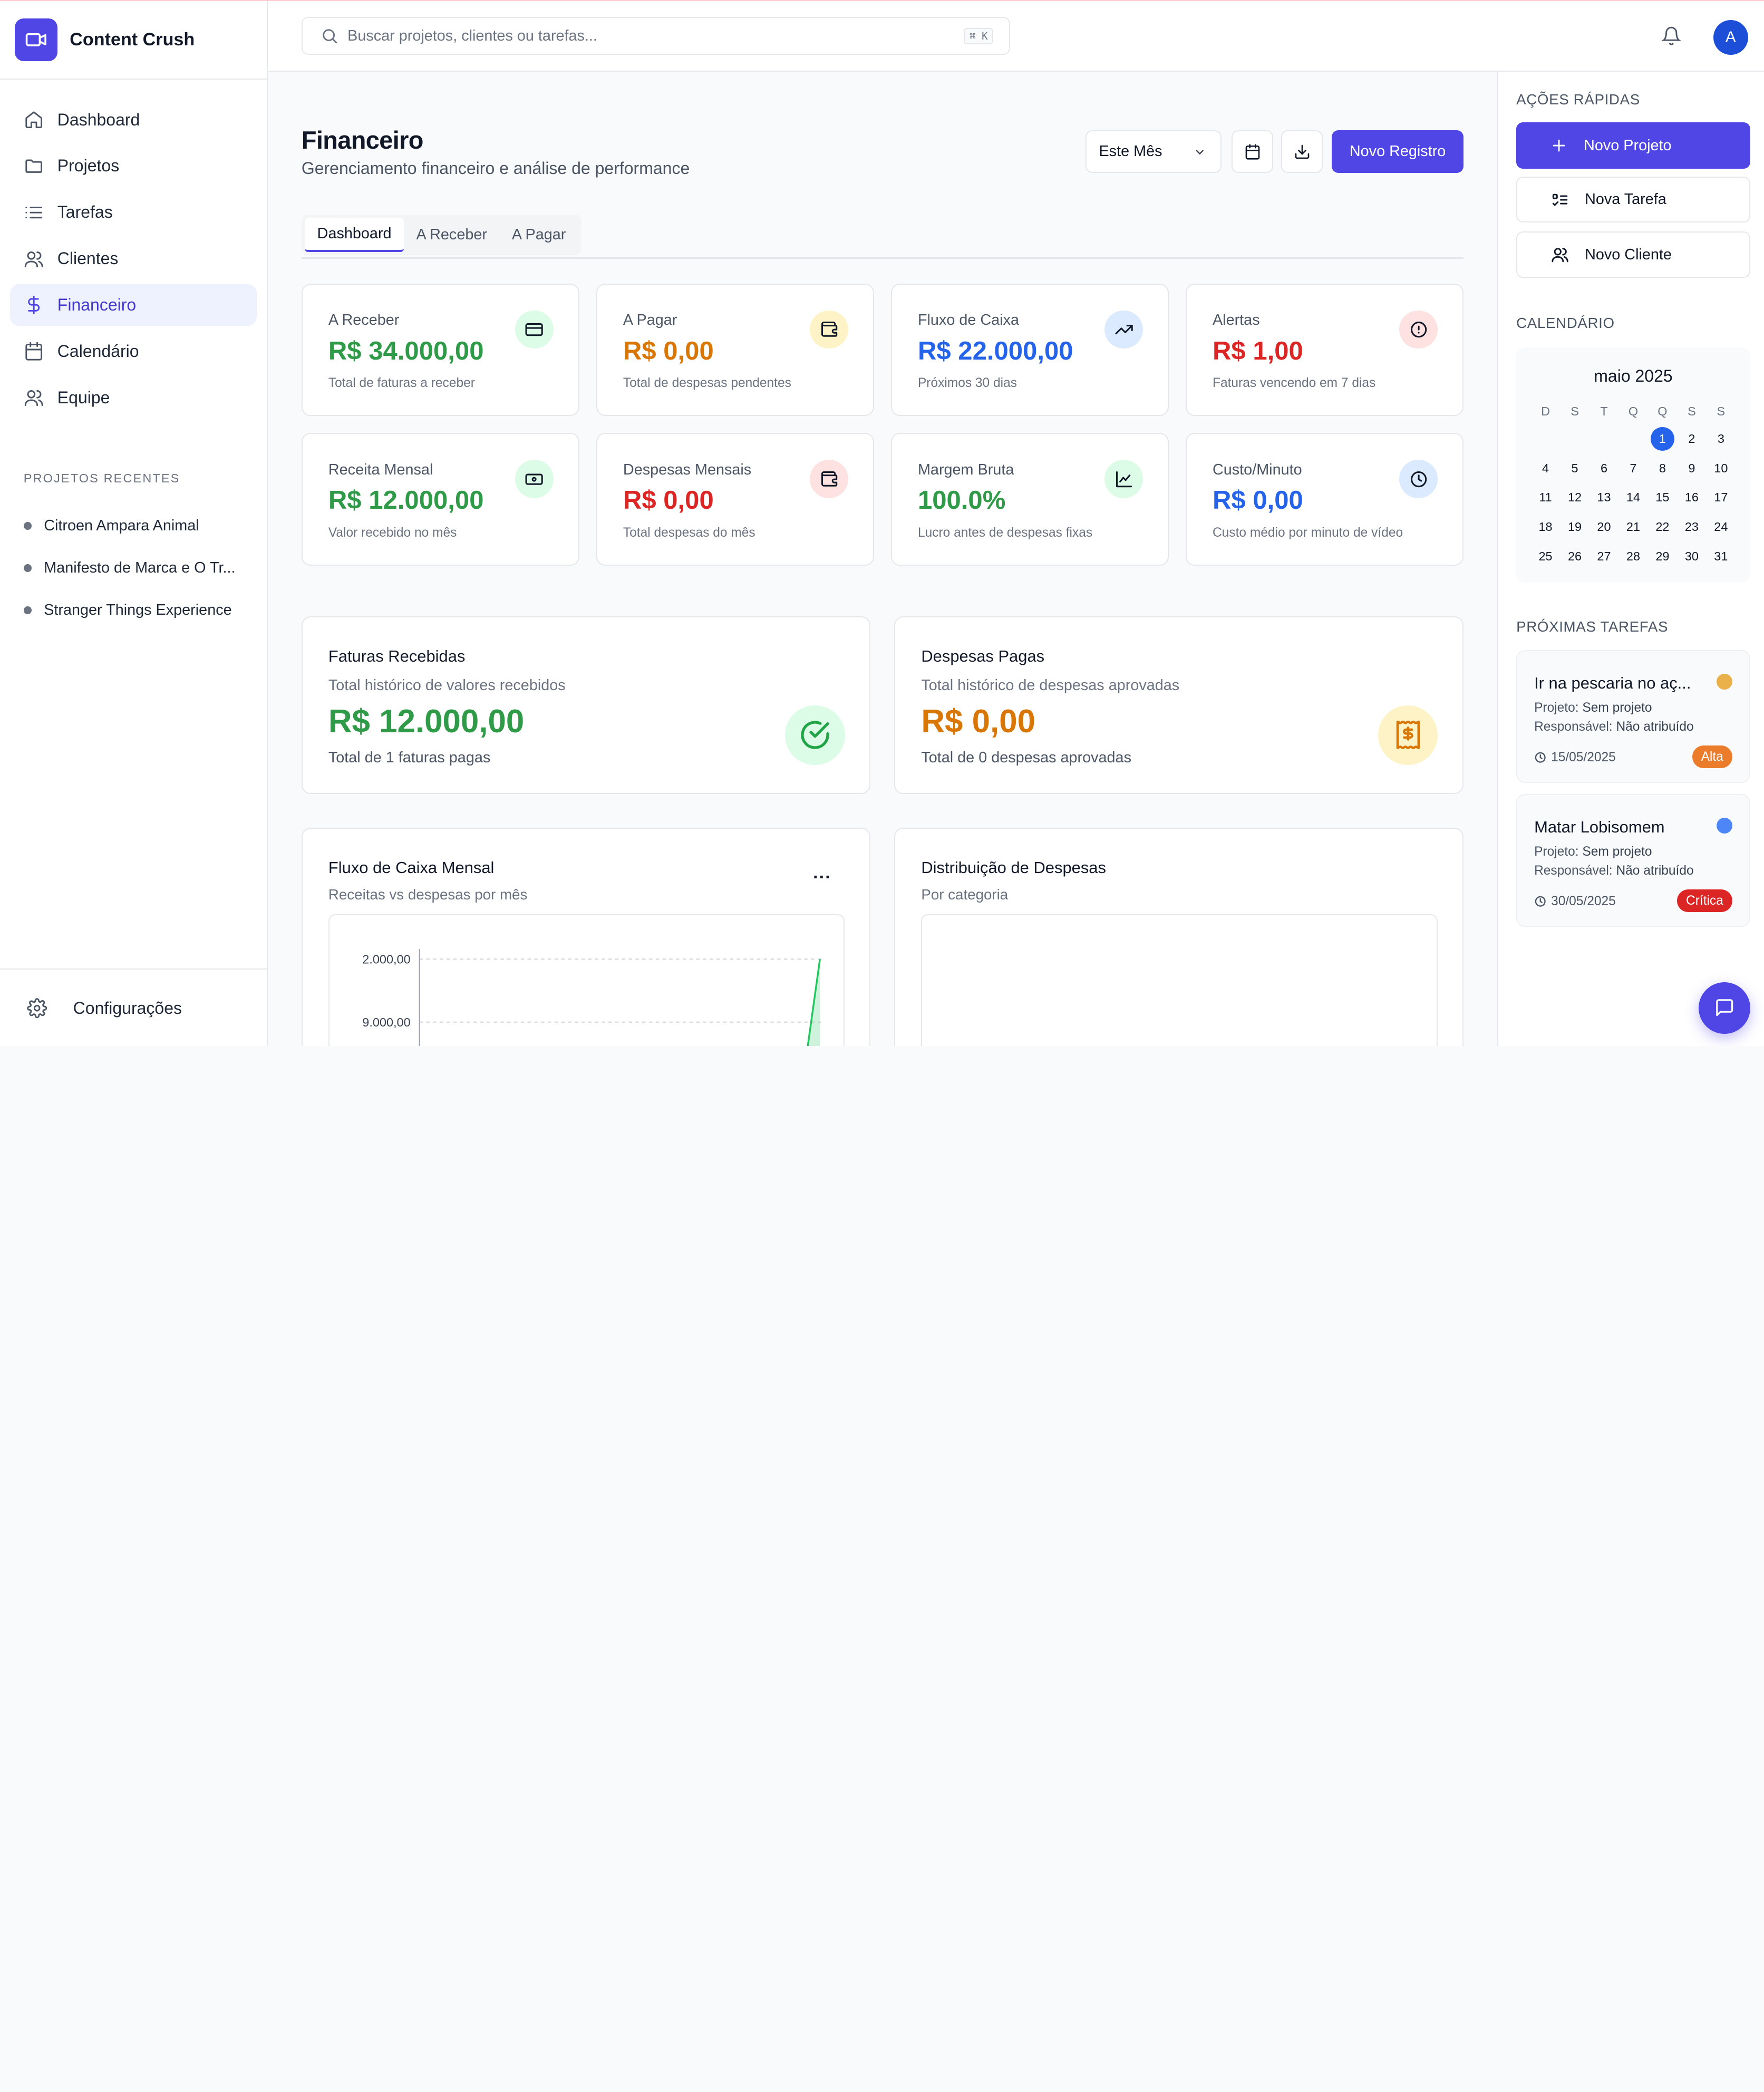 Image resolution: width=1764 pixels, height=2092 pixels. Describe the element at coordinates (1632, 527) in the screenshot. I see `calendar-day: 21` at that location.